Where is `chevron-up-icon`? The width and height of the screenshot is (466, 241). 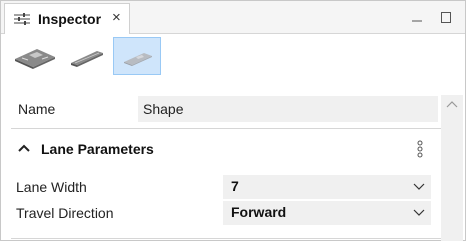
chevron-up-icon is located at coordinates (24, 148).